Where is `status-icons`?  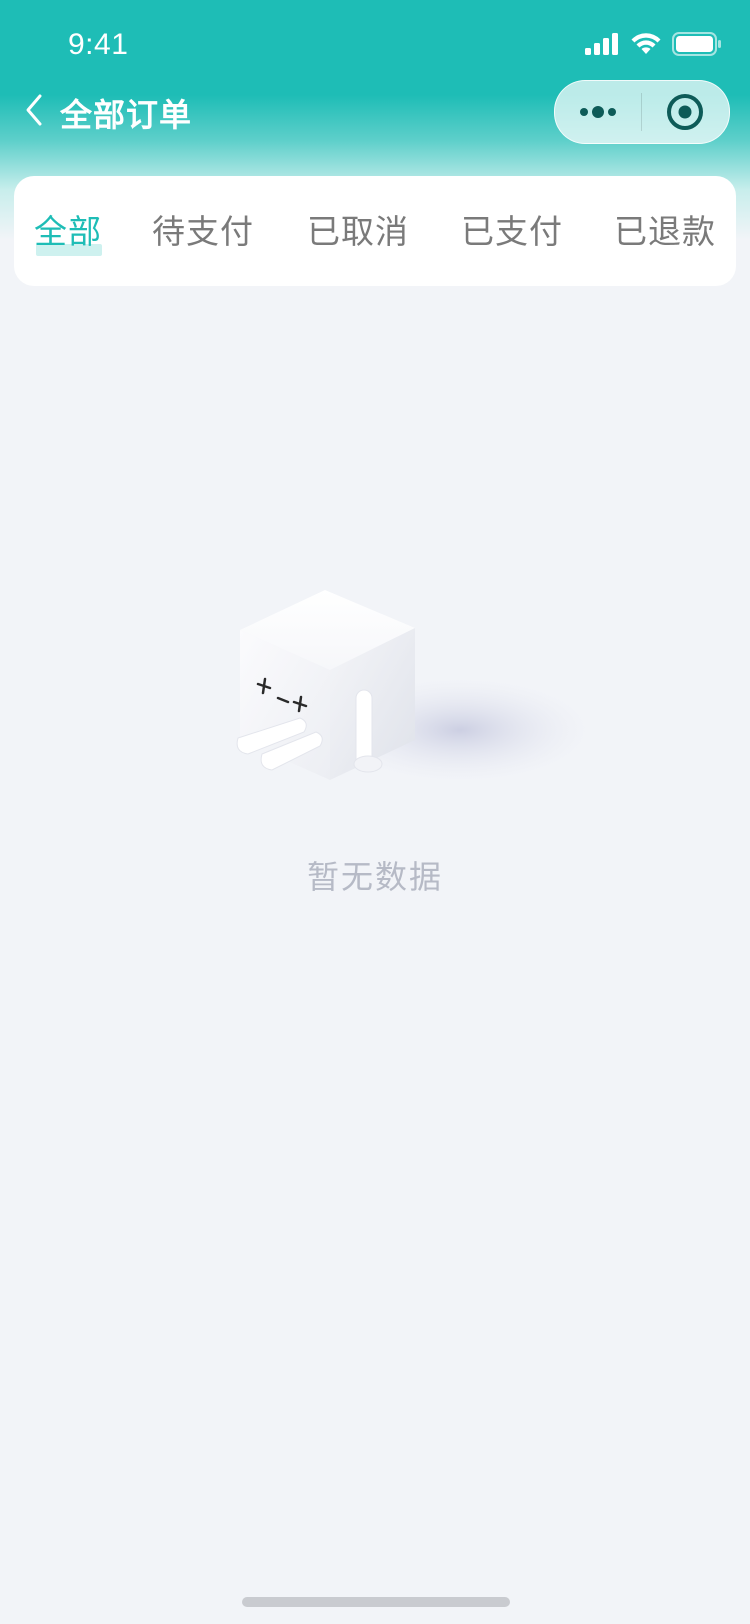 status-icons is located at coordinates (653, 44).